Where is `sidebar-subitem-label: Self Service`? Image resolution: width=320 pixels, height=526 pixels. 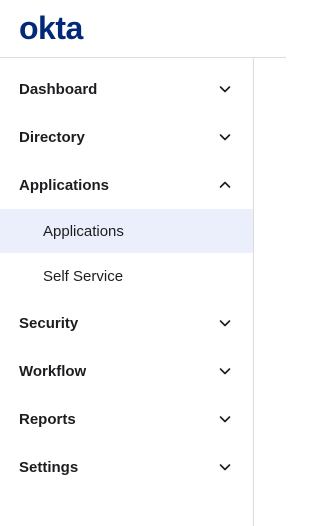 sidebar-subitem-label: Self Service is located at coordinates (83, 276).